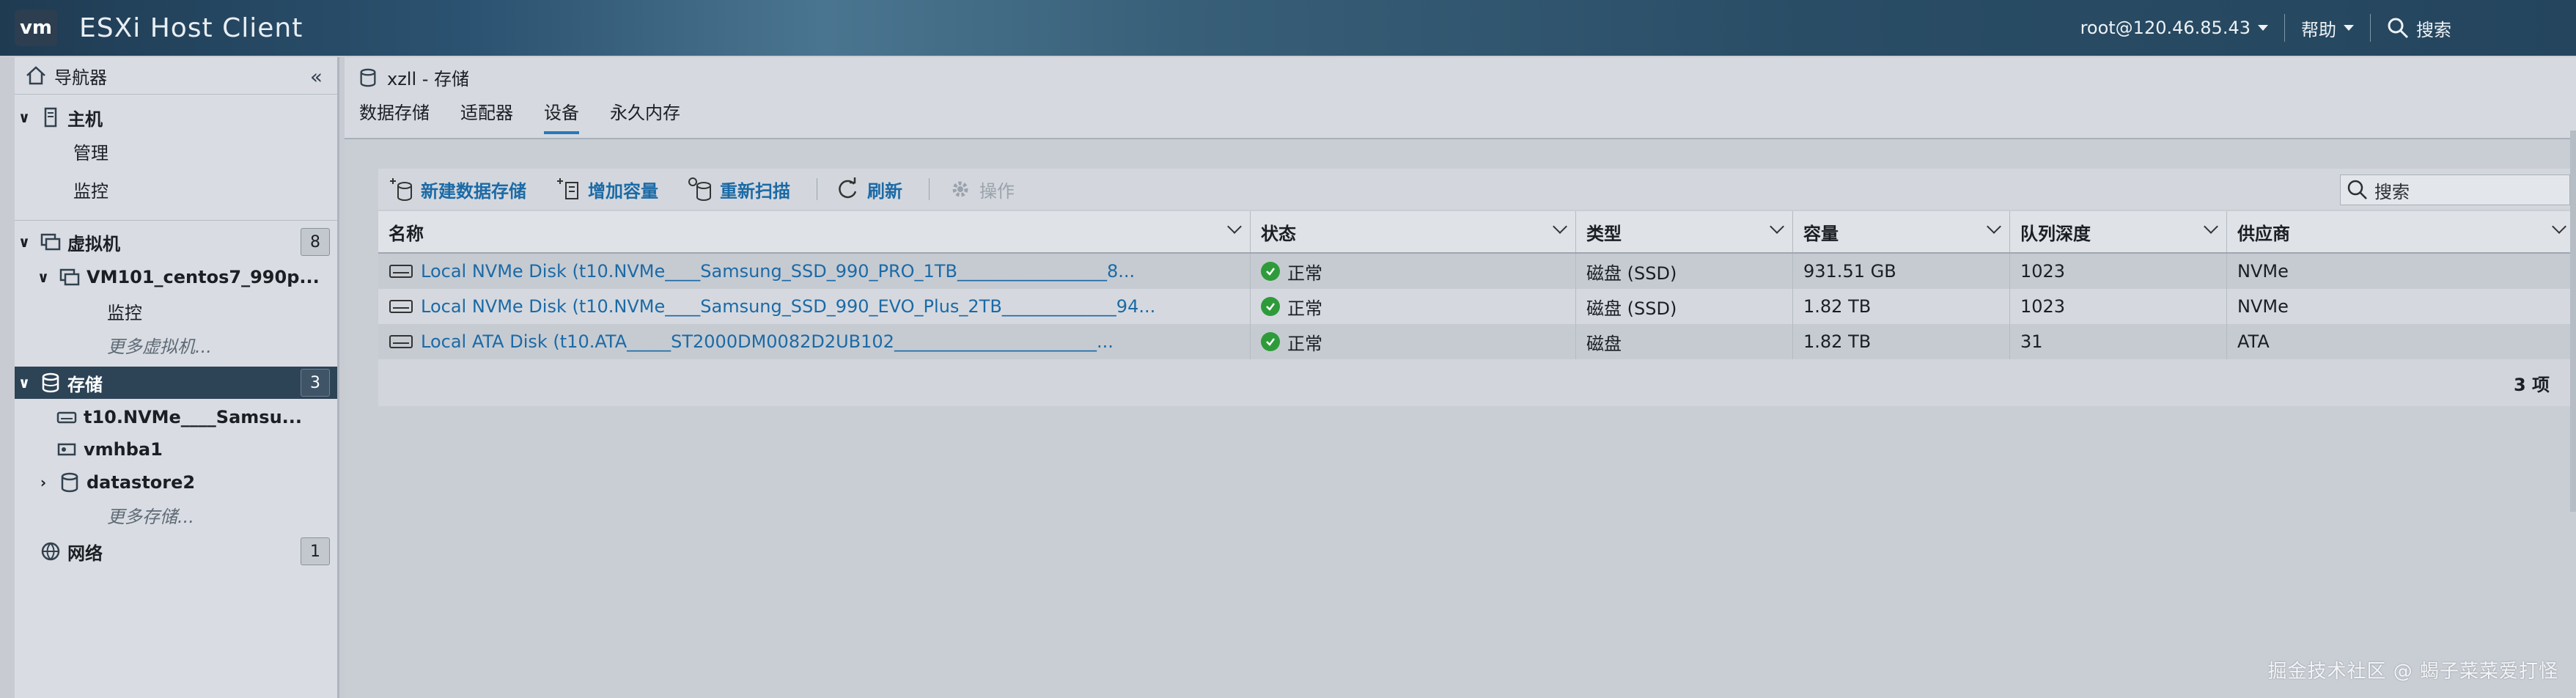 This screenshot has height=698, width=2576. Describe the element at coordinates (755, 191) in the screenshot. I see `rescan-label: 重新扫描` at that location.